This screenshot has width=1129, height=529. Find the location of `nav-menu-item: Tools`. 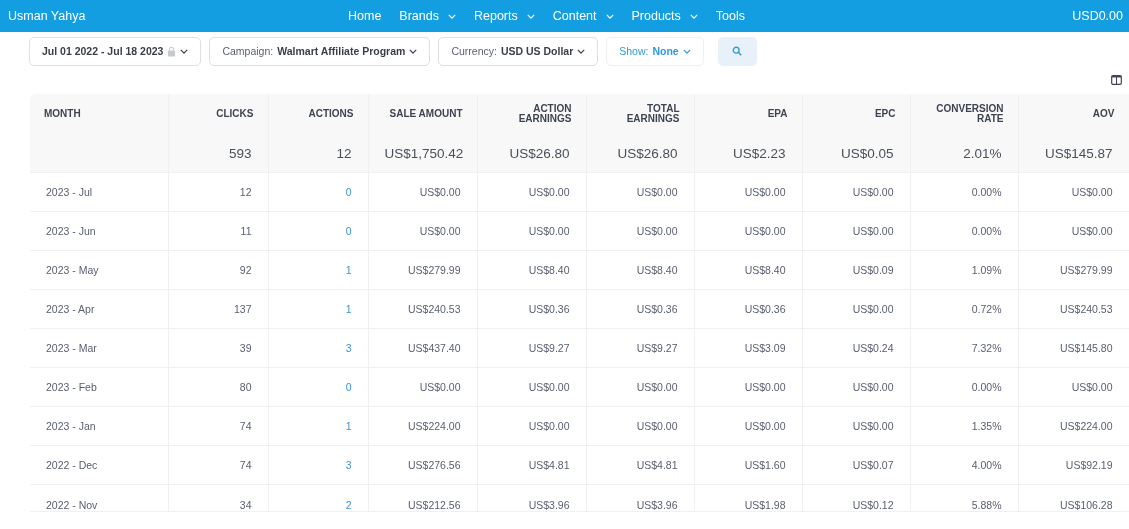

nav-menu-item: Tools is located at coordinates (730, 16).